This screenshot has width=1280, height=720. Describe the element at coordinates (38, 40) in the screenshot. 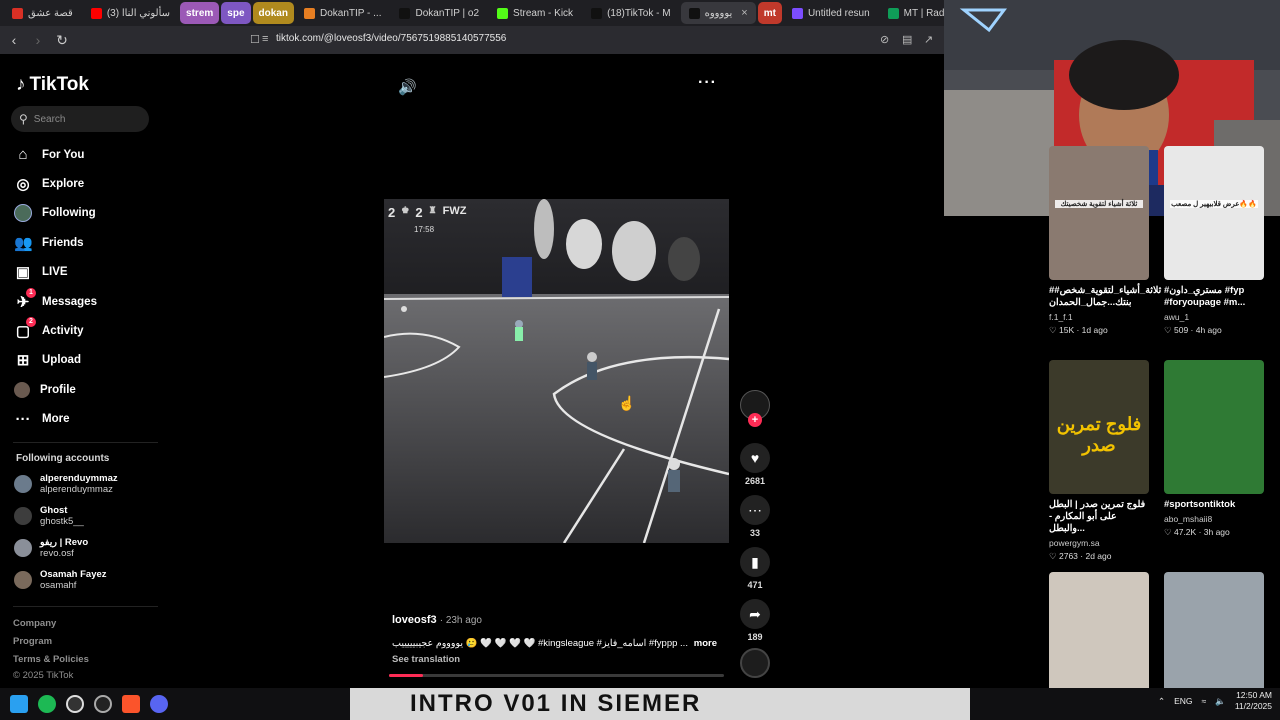

I see `forward-icon: ›` at that location.